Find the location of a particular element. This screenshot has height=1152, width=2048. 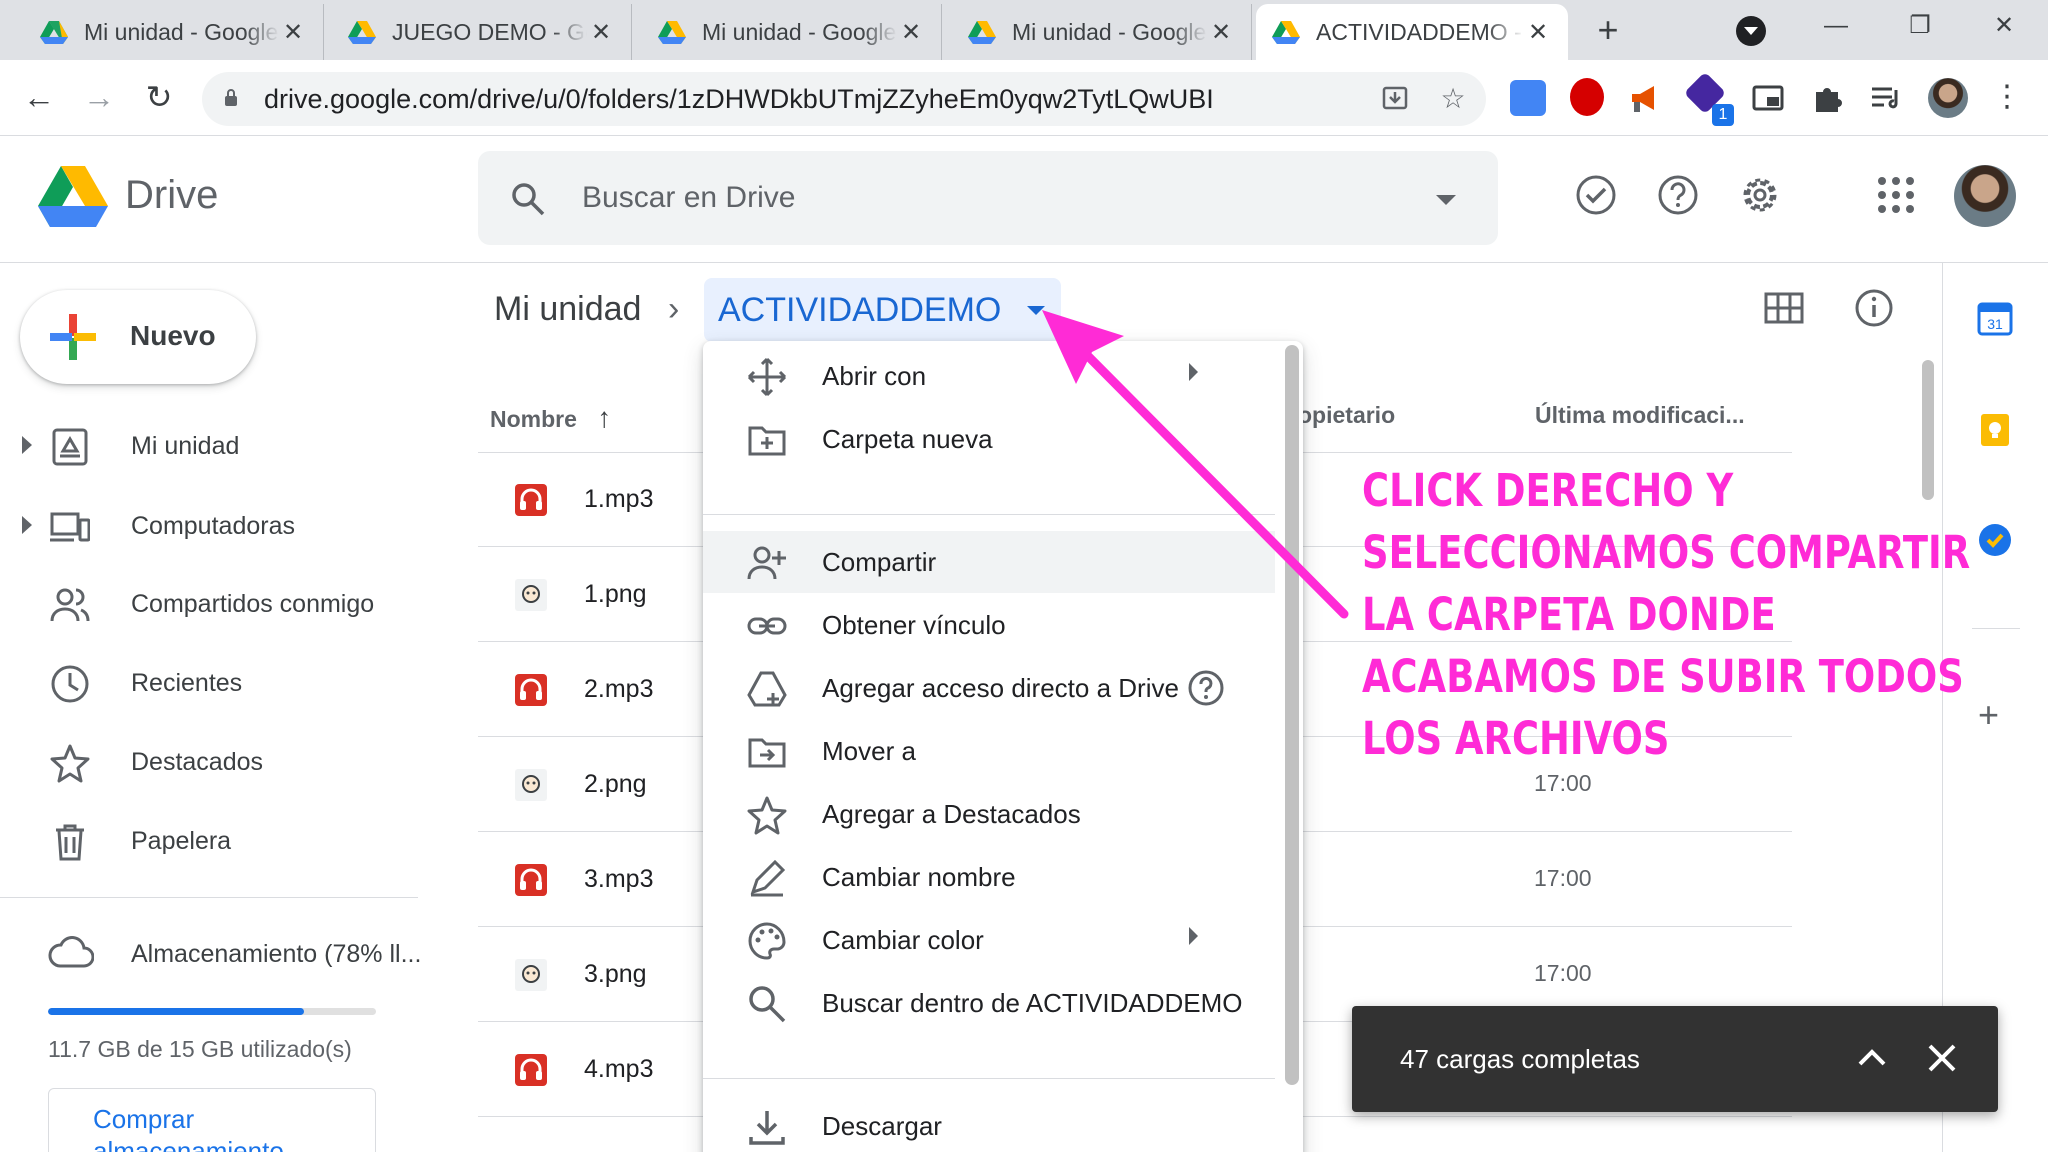

storage-usage-fill is located at coordinates (176, 1011).